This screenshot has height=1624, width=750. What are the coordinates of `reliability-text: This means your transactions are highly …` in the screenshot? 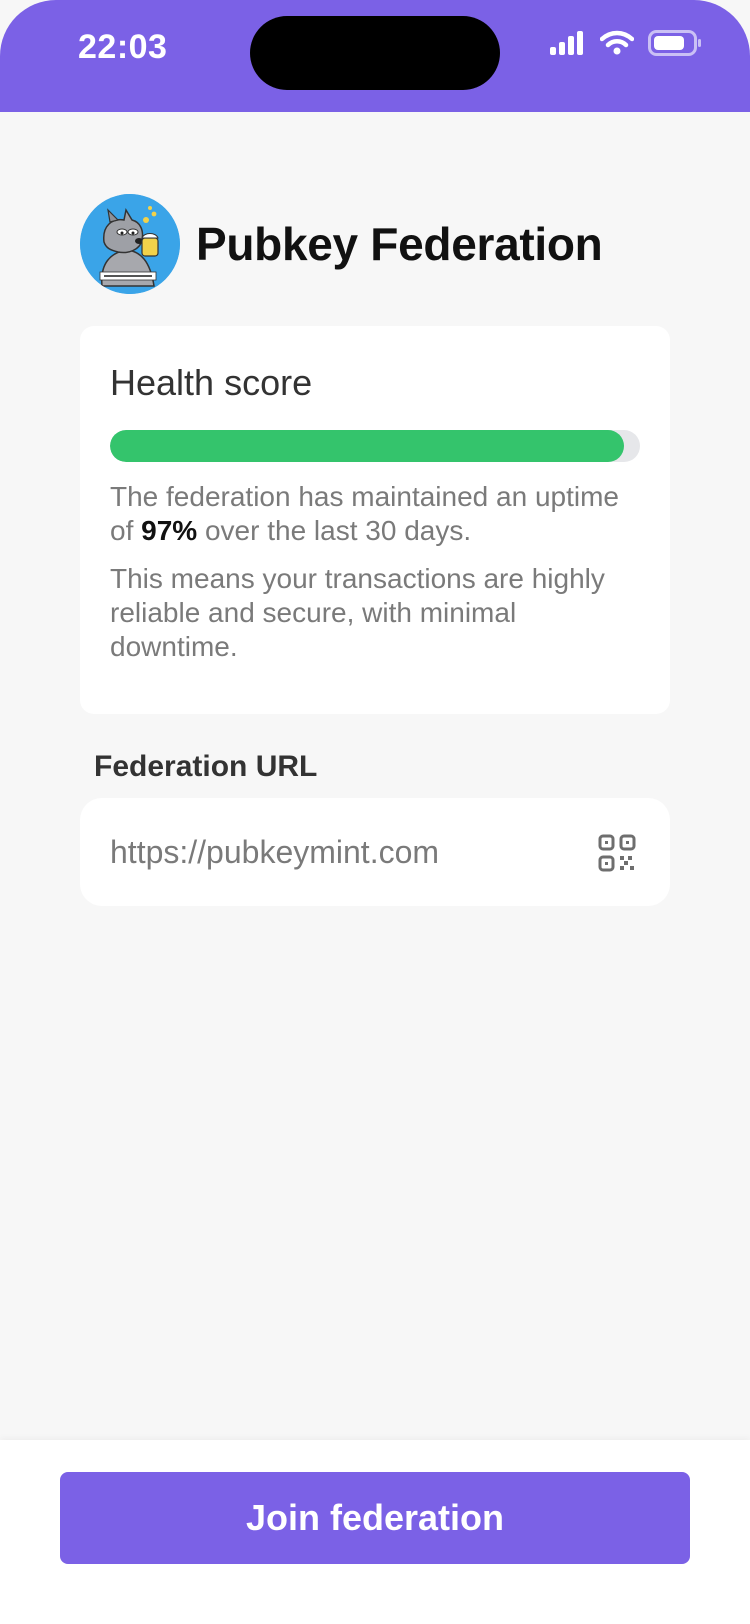 It's located at (357, 612).